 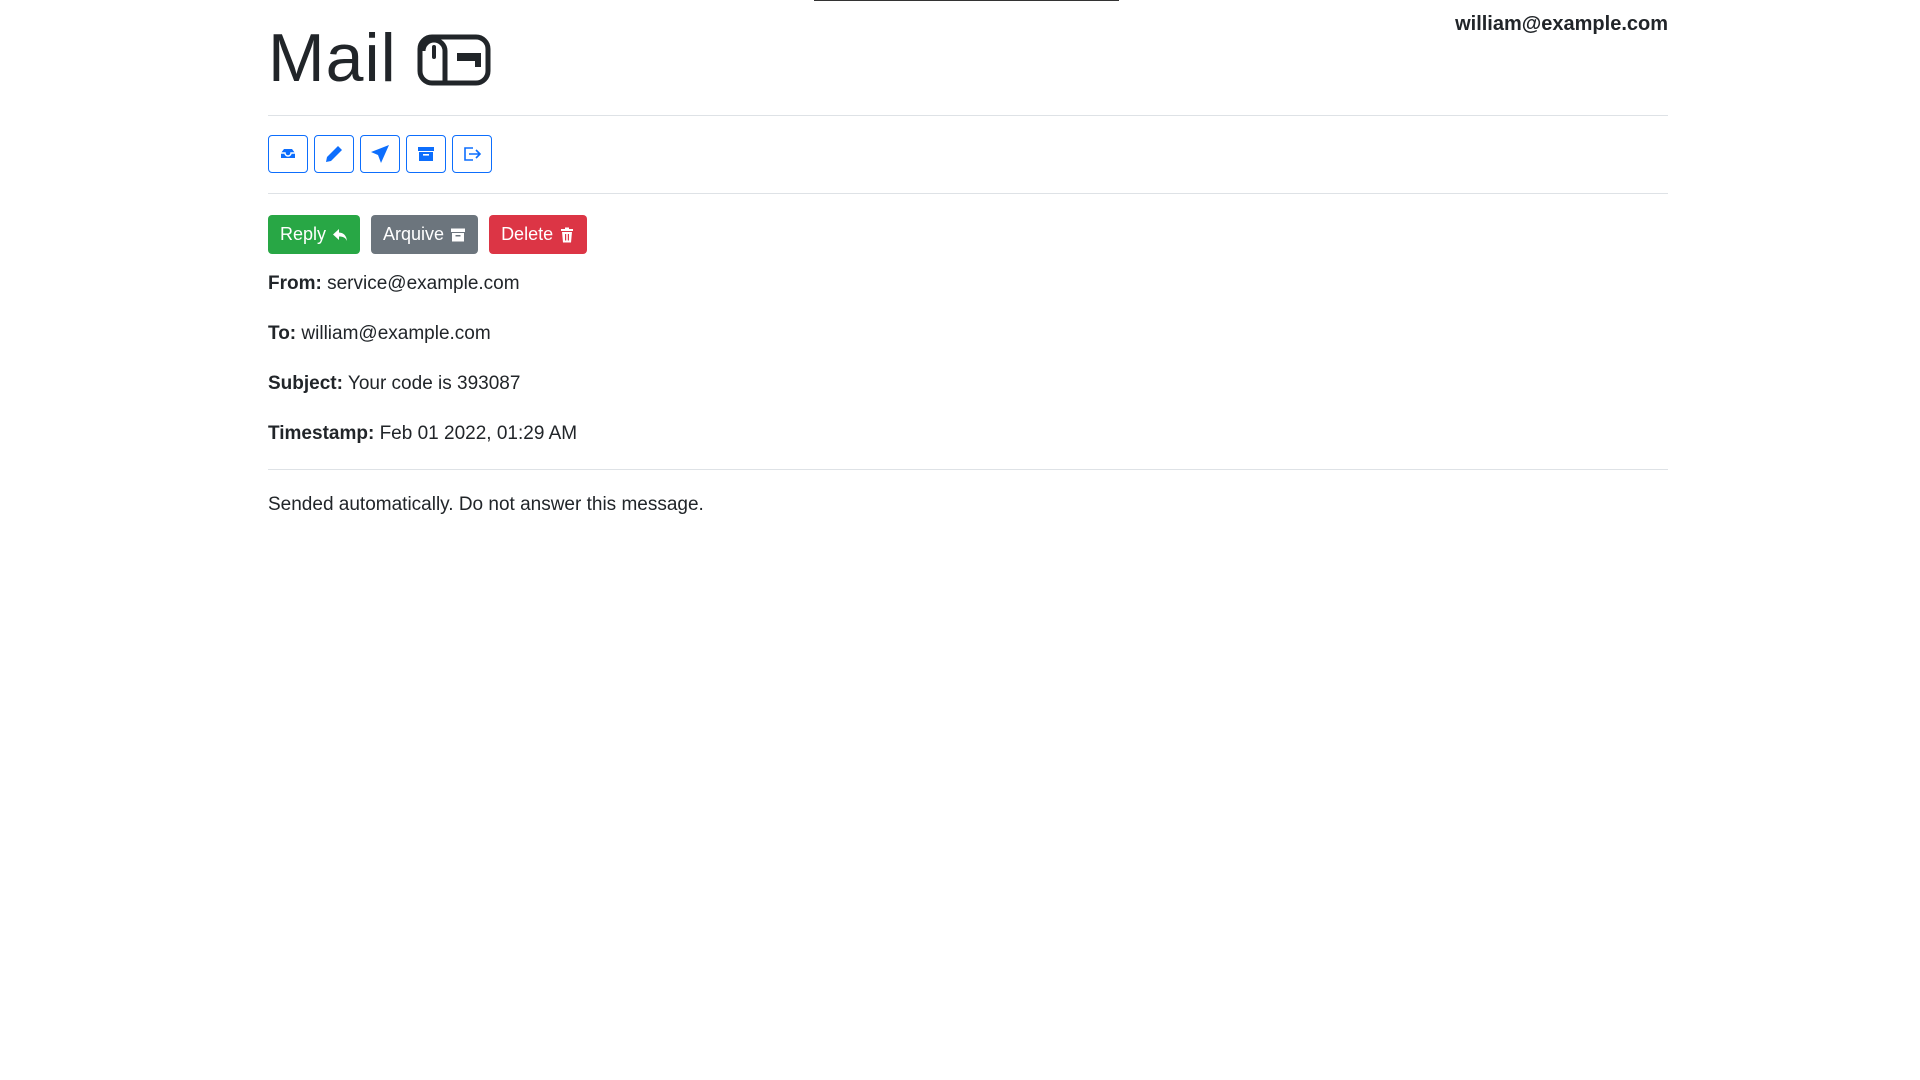 What do you see at coordinates (340, 234) in the screenshot?
I see `reply-icon` at bounding box center [340, 234].